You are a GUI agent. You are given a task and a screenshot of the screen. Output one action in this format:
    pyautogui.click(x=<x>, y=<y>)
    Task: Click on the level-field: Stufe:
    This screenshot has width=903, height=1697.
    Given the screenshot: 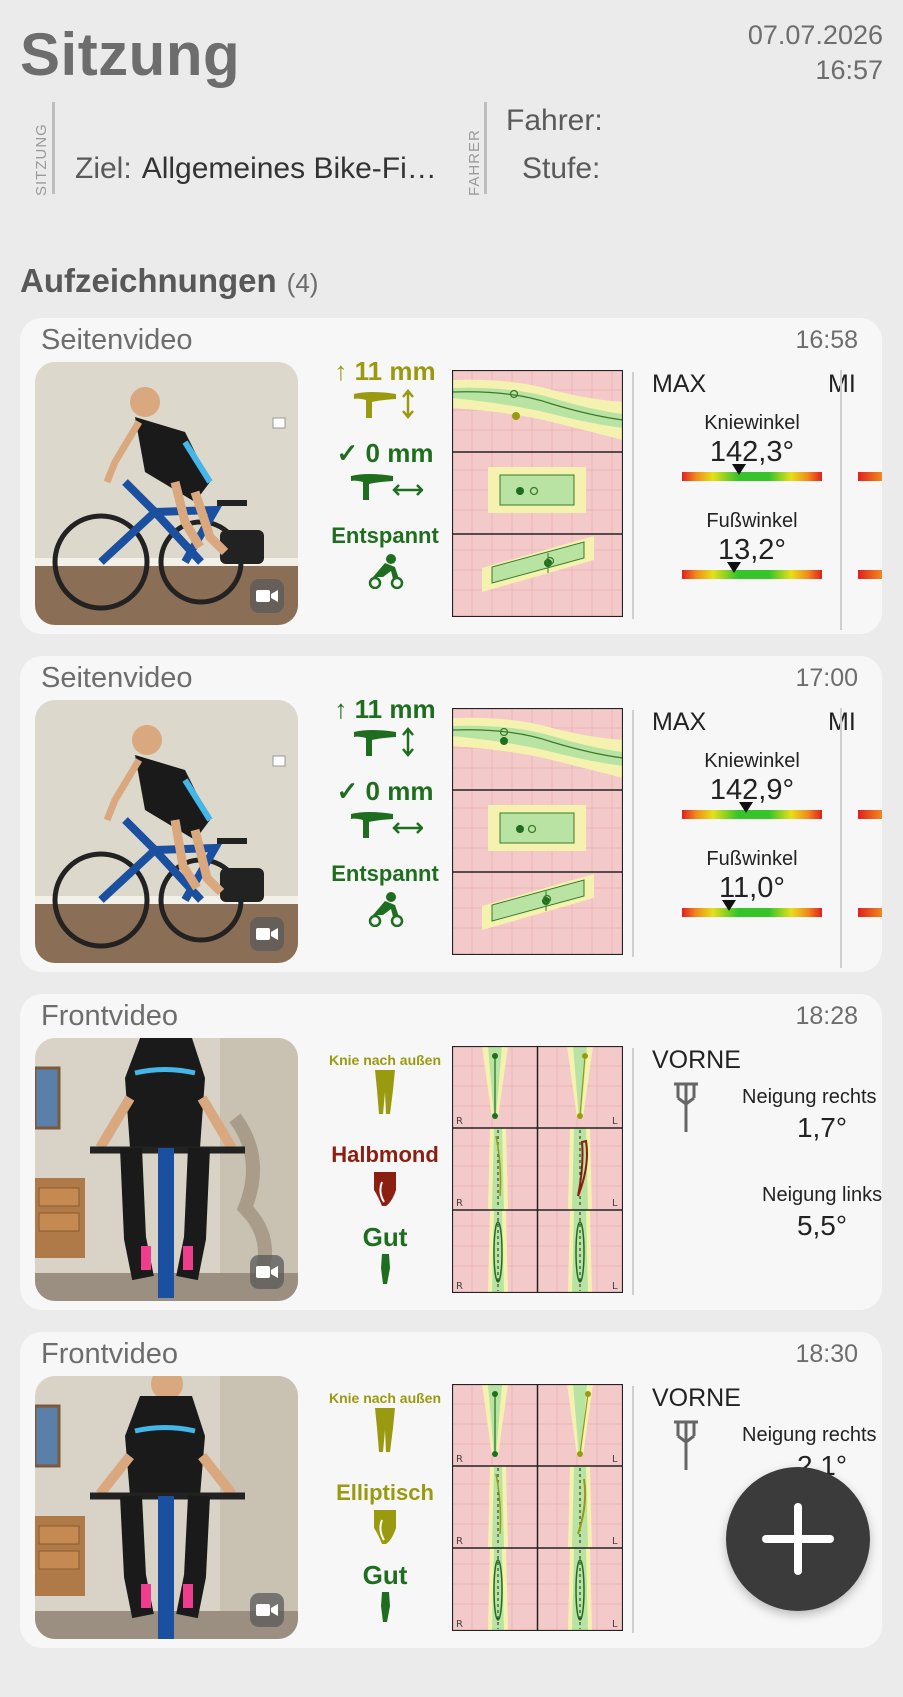 What is the action you would take?
    pyautogui.click(x=566, y=169)
    